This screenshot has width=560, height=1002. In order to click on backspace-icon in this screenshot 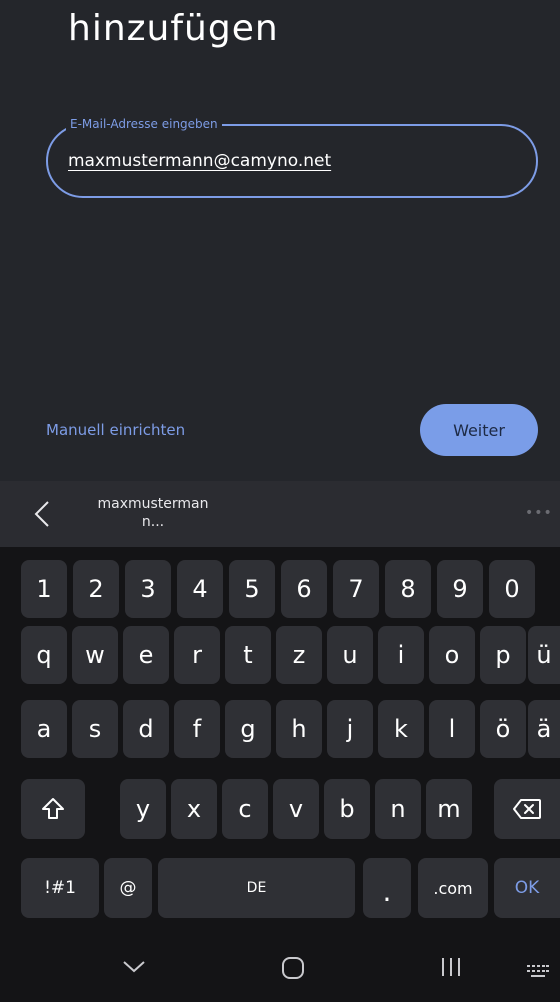, I will do `click(527, 809)`.